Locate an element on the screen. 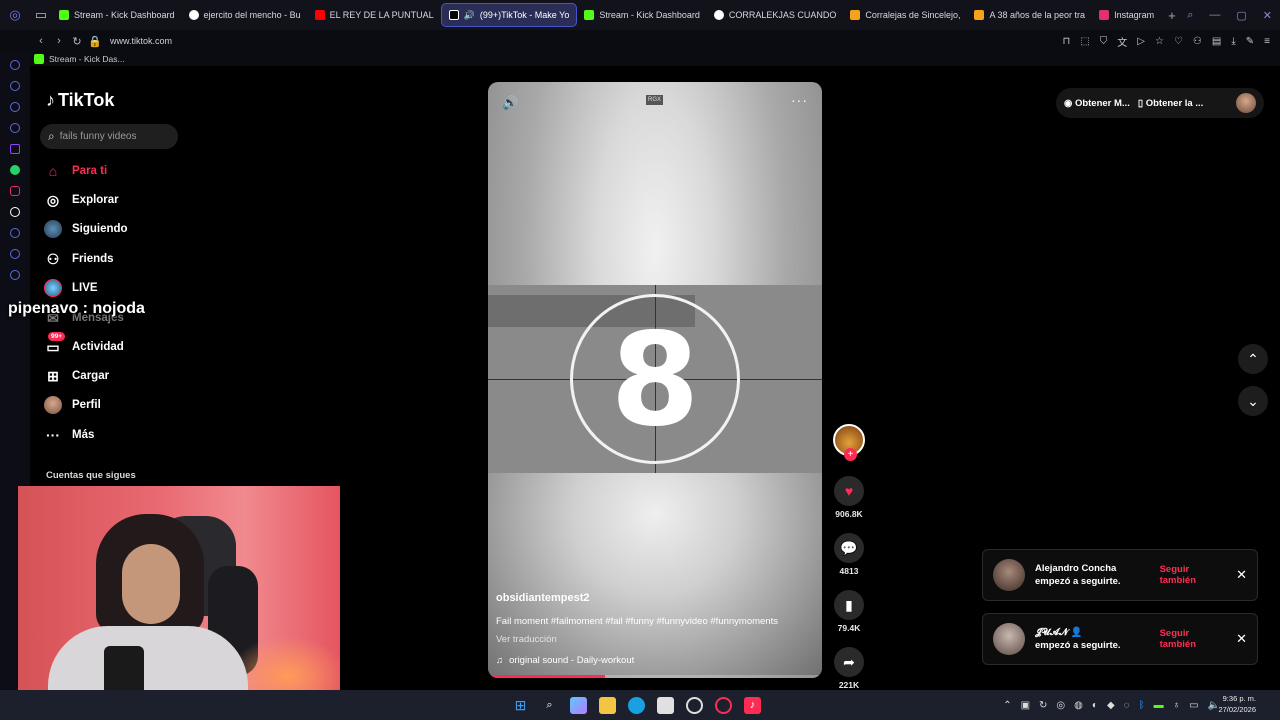 This screenshot has width=1280, height=720. new-tab-button: + is located at coordinates (1172, 15).